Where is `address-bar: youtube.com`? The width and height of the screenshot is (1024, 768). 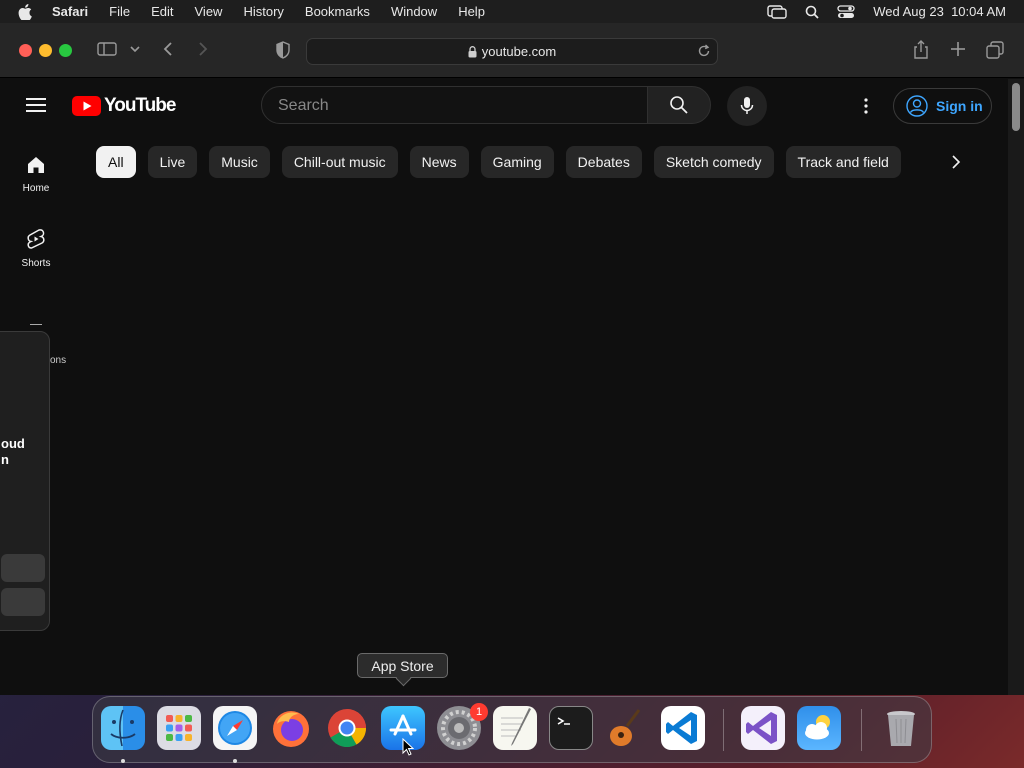 address-bar: youtube.com is located at coordinates (512, 51).